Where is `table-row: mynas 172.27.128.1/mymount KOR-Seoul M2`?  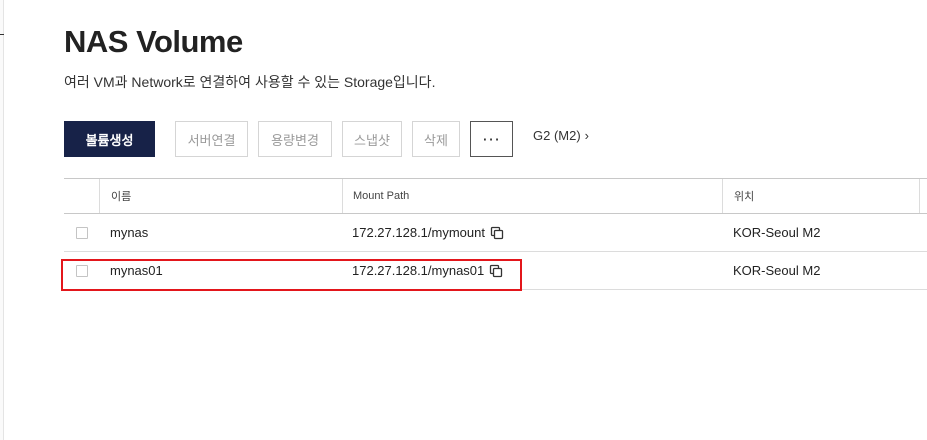
table-row: mynas 172.27.128.1/mymount KOR-Seoul M2 is located at coordinates (495, 233).